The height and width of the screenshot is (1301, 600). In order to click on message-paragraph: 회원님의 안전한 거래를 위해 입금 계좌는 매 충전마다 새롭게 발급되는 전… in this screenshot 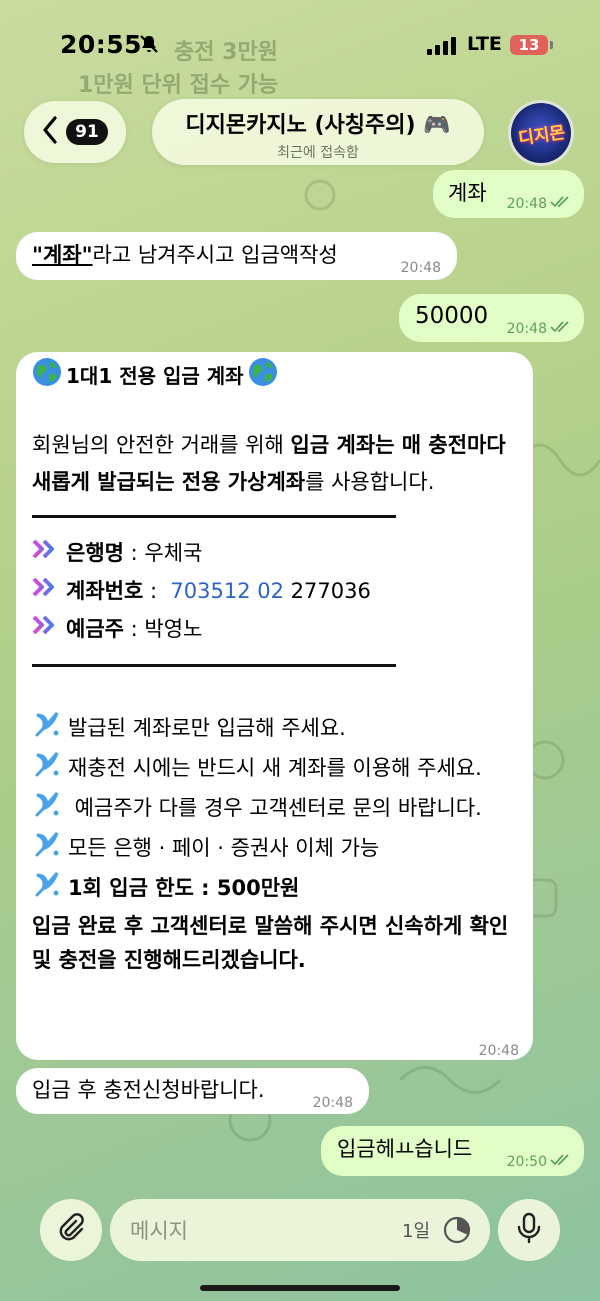, I will do `click(277, 464)`.